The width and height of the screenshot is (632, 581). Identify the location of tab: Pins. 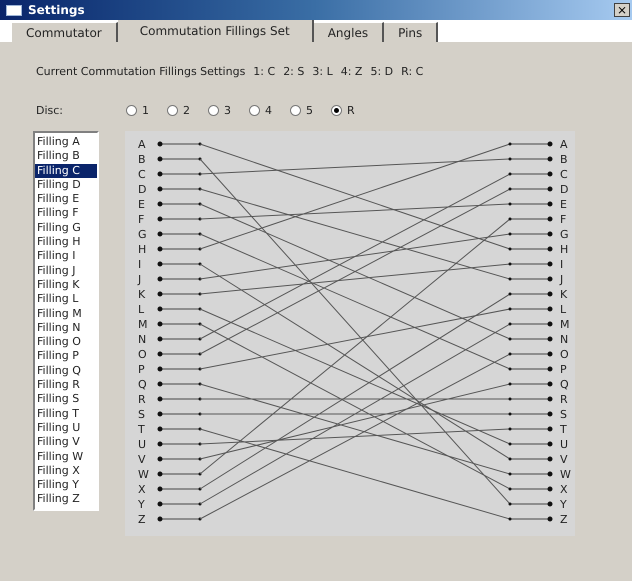
(411, 32).